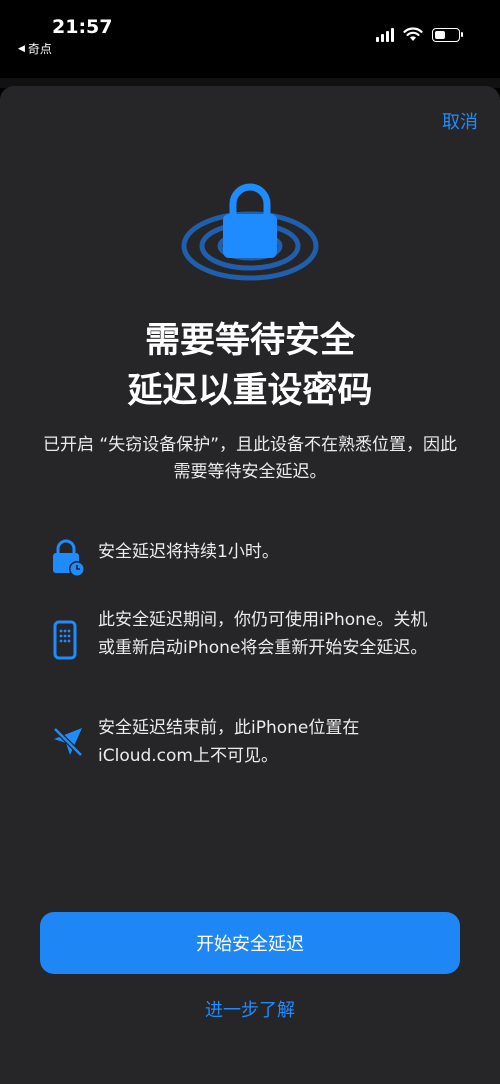 Image resolution: width=500 pixels, height=1084 pixels. Describe the element at coordinates (39, 49) in the screenshot. I see `back-app-label: 奇点` at that location.